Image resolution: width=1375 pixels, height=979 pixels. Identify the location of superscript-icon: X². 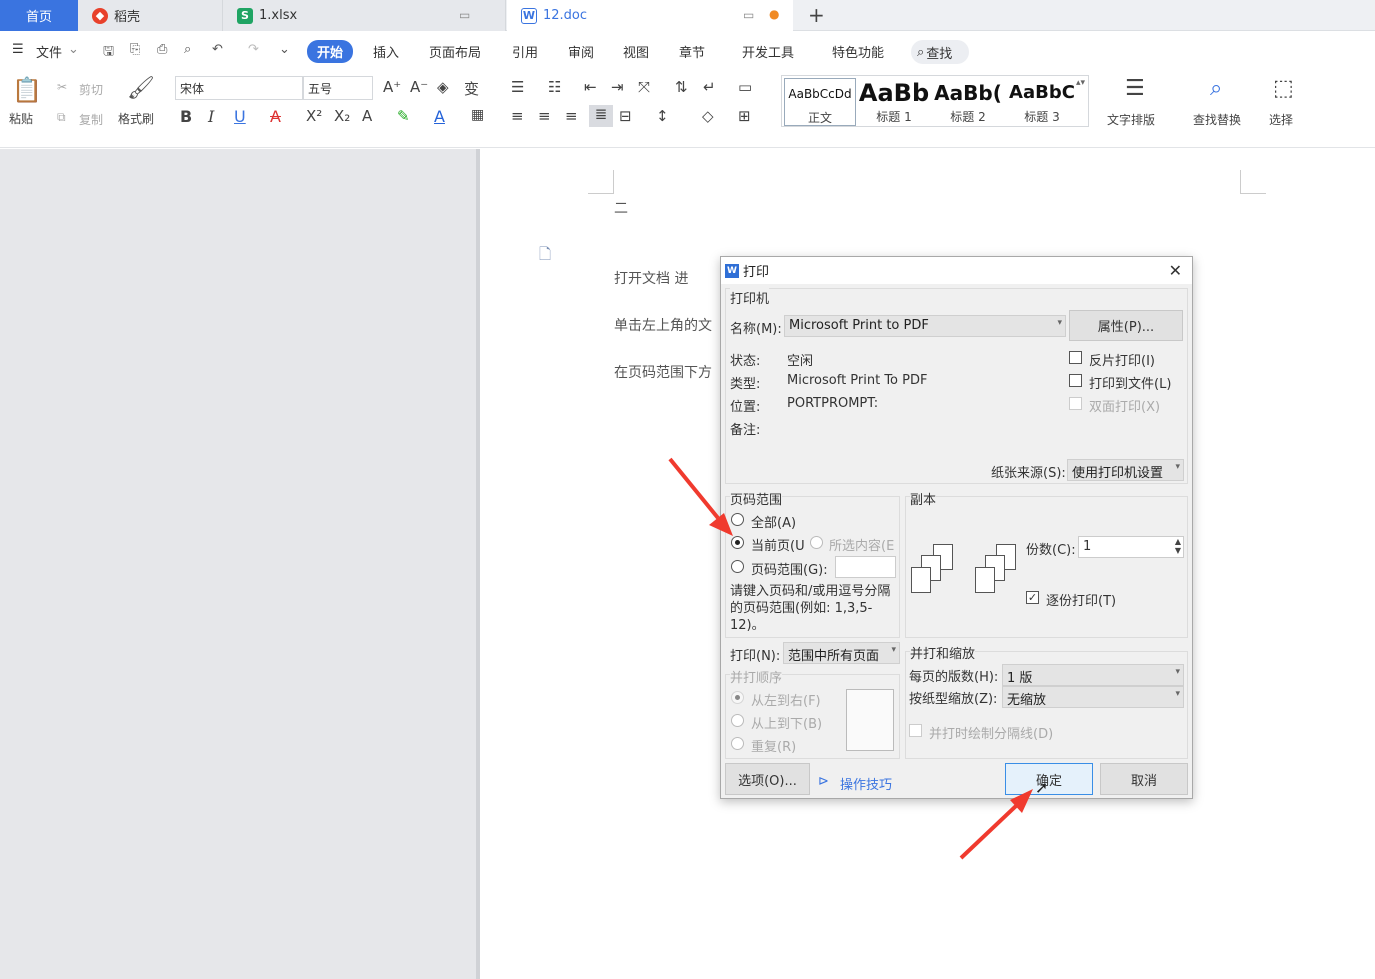
(314, 116).